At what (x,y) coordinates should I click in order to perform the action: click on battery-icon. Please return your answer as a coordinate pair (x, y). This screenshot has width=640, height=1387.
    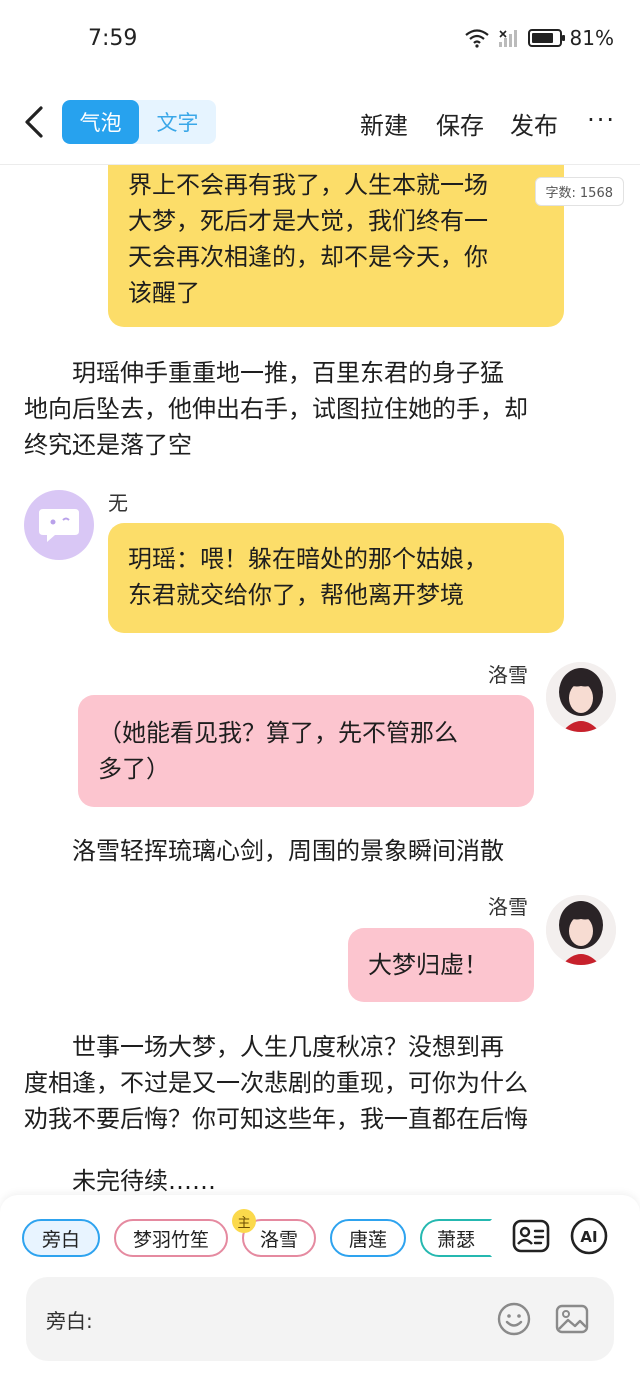
    Looking at the image, I should click on (546, 38).